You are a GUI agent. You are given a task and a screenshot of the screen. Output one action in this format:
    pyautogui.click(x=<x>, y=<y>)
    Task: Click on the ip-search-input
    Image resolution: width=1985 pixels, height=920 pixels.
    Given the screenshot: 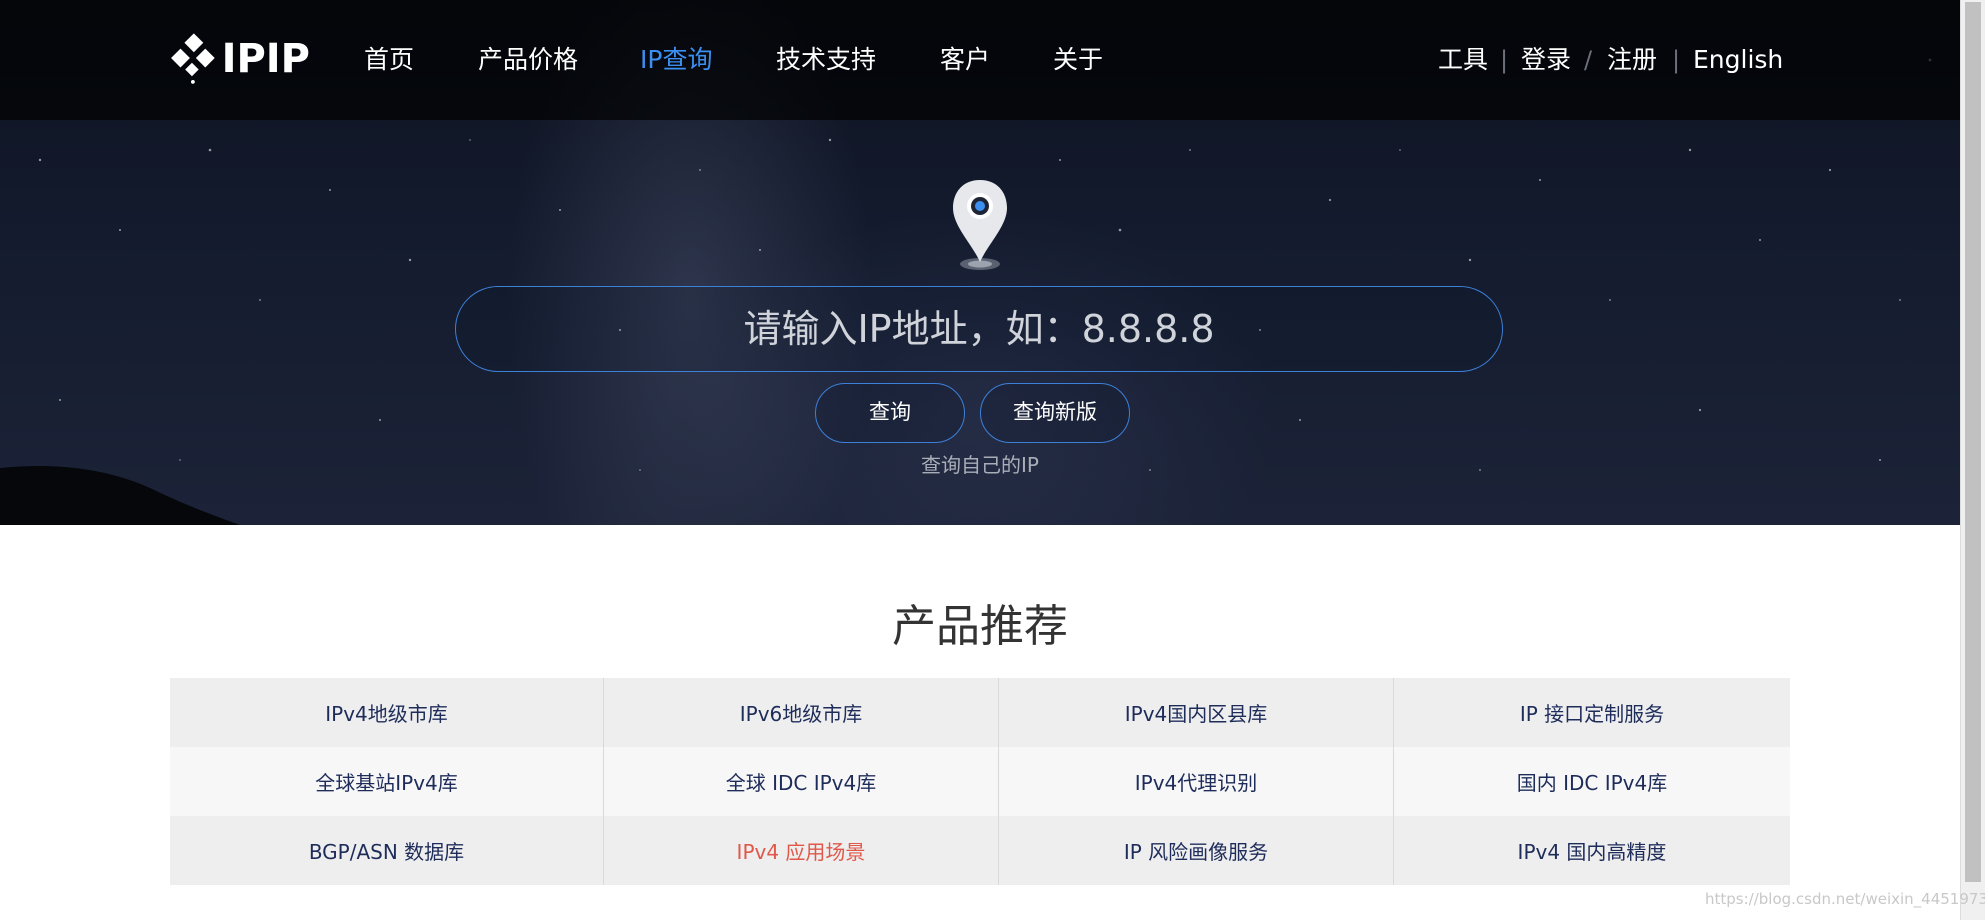 What is the action you would take?
    pyautogui.click(x=979, y=329)
    